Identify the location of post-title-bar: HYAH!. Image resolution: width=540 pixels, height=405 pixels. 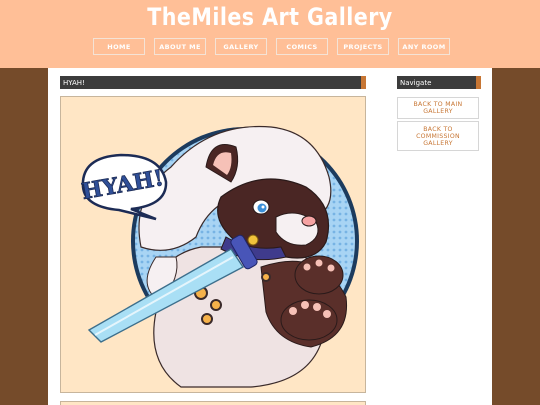
(213, 82).